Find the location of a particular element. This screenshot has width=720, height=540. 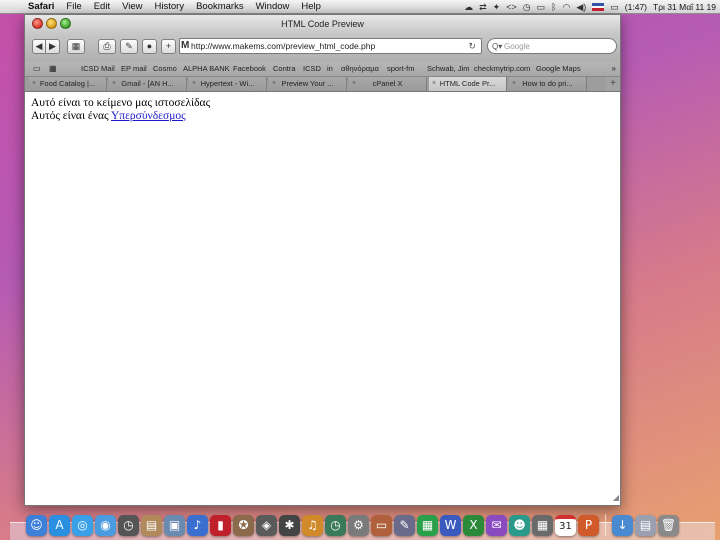

tab: × cPanel X is located at coordinates (388, 84).